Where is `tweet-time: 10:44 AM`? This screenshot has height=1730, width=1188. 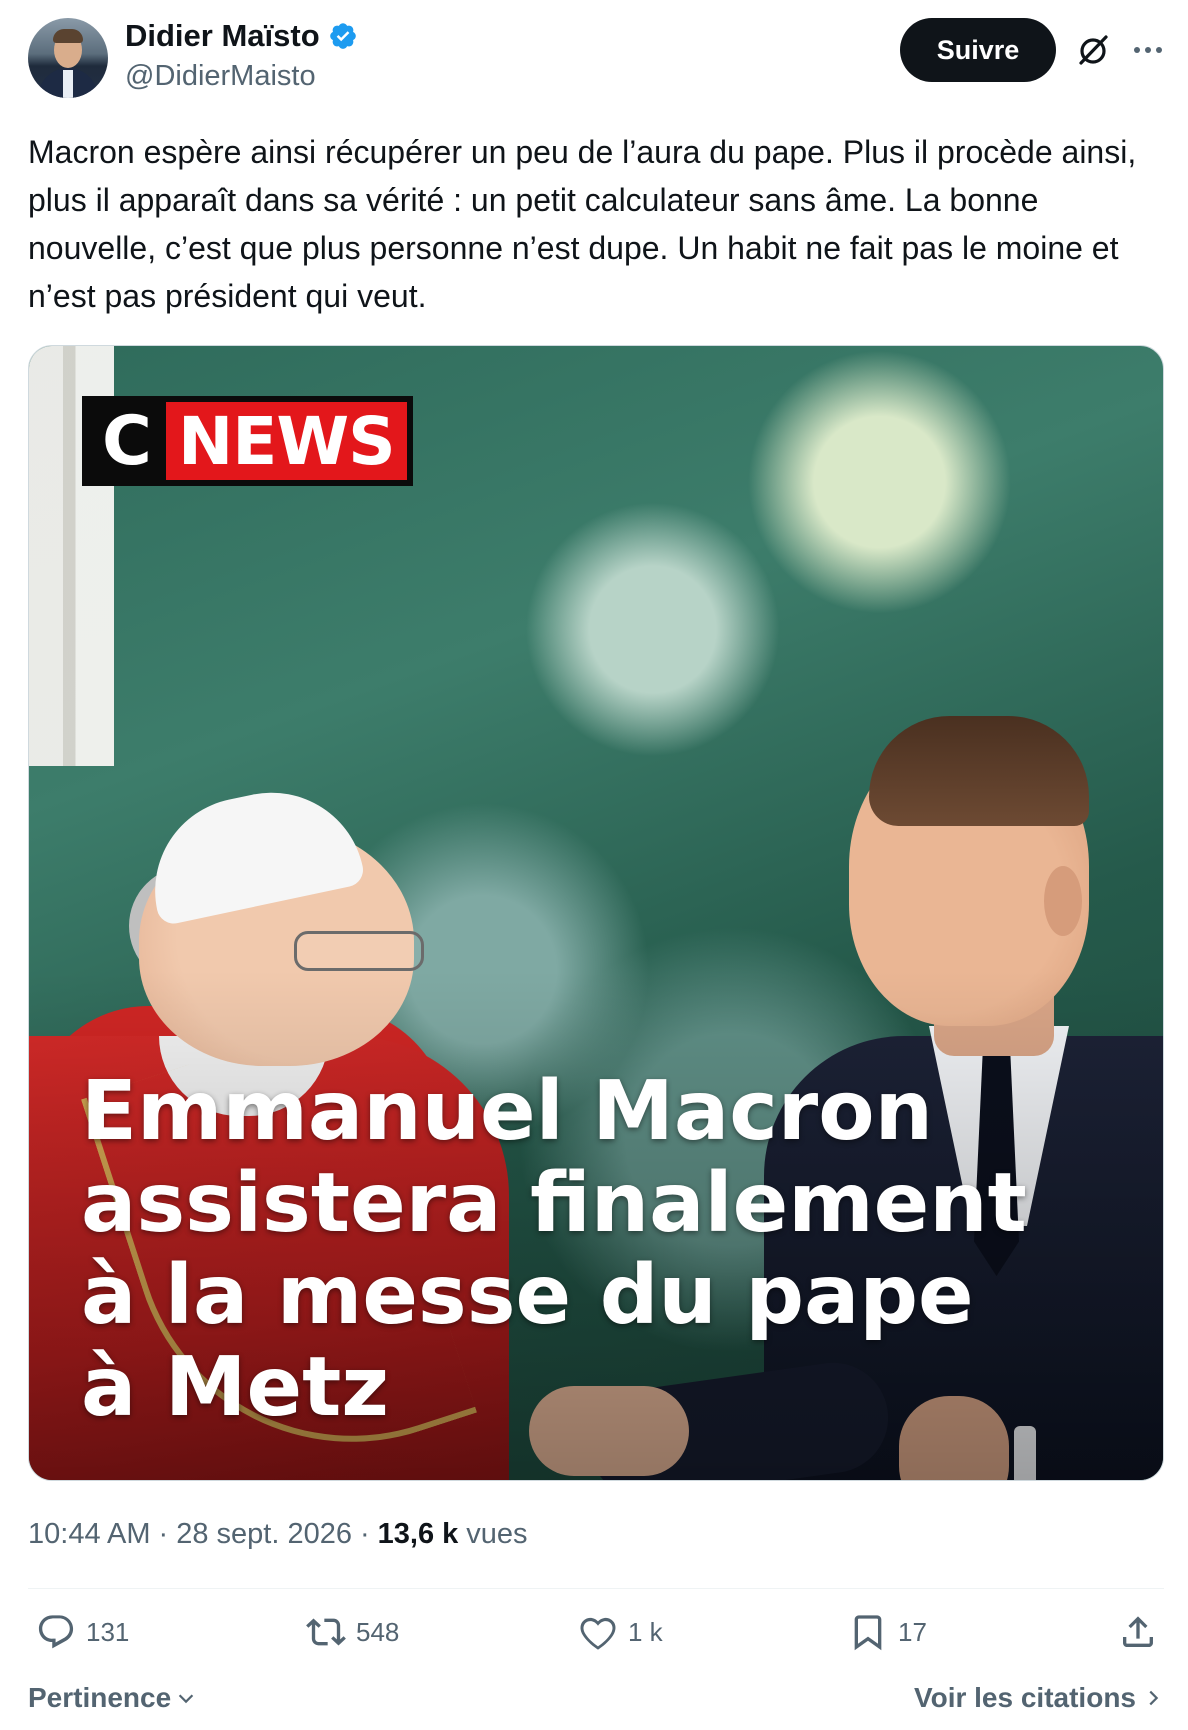 tweet-time: 10:44 AM is located at coordinates (89, 1534).